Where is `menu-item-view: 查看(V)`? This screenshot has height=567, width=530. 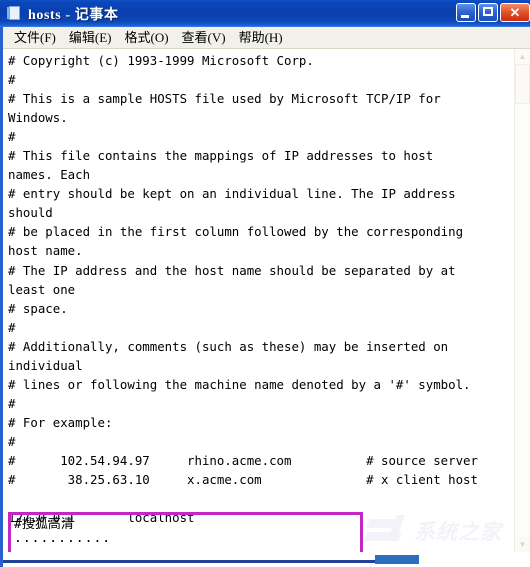 menu-item-view: 查看(V) is located at coordinates (205, 37).